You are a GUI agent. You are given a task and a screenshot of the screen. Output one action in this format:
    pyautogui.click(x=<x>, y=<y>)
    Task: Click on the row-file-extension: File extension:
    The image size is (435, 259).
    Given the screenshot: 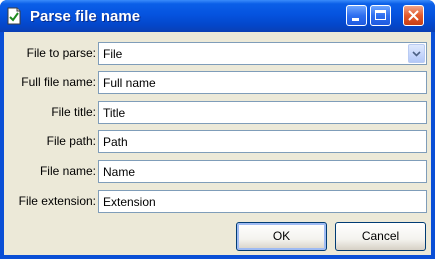 What is the action you would take?
    pyautogui.click(x=217, y=202)
    